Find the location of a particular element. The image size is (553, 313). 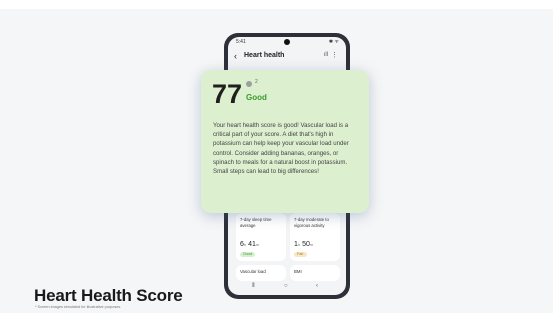

recents-icon: ⦀ is located at coordinates (253, 286).